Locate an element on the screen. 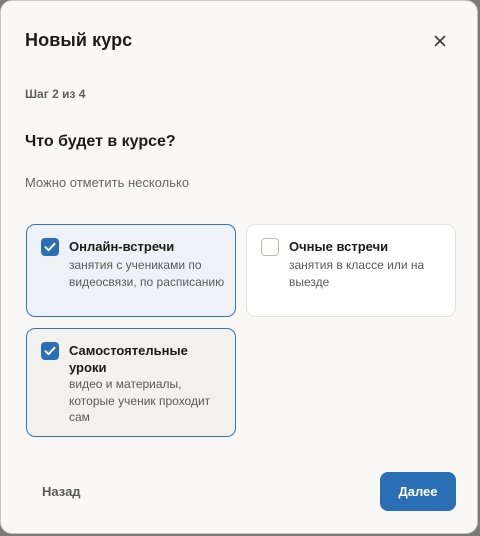  back-button: Назад is located at coordinates (61, 491).